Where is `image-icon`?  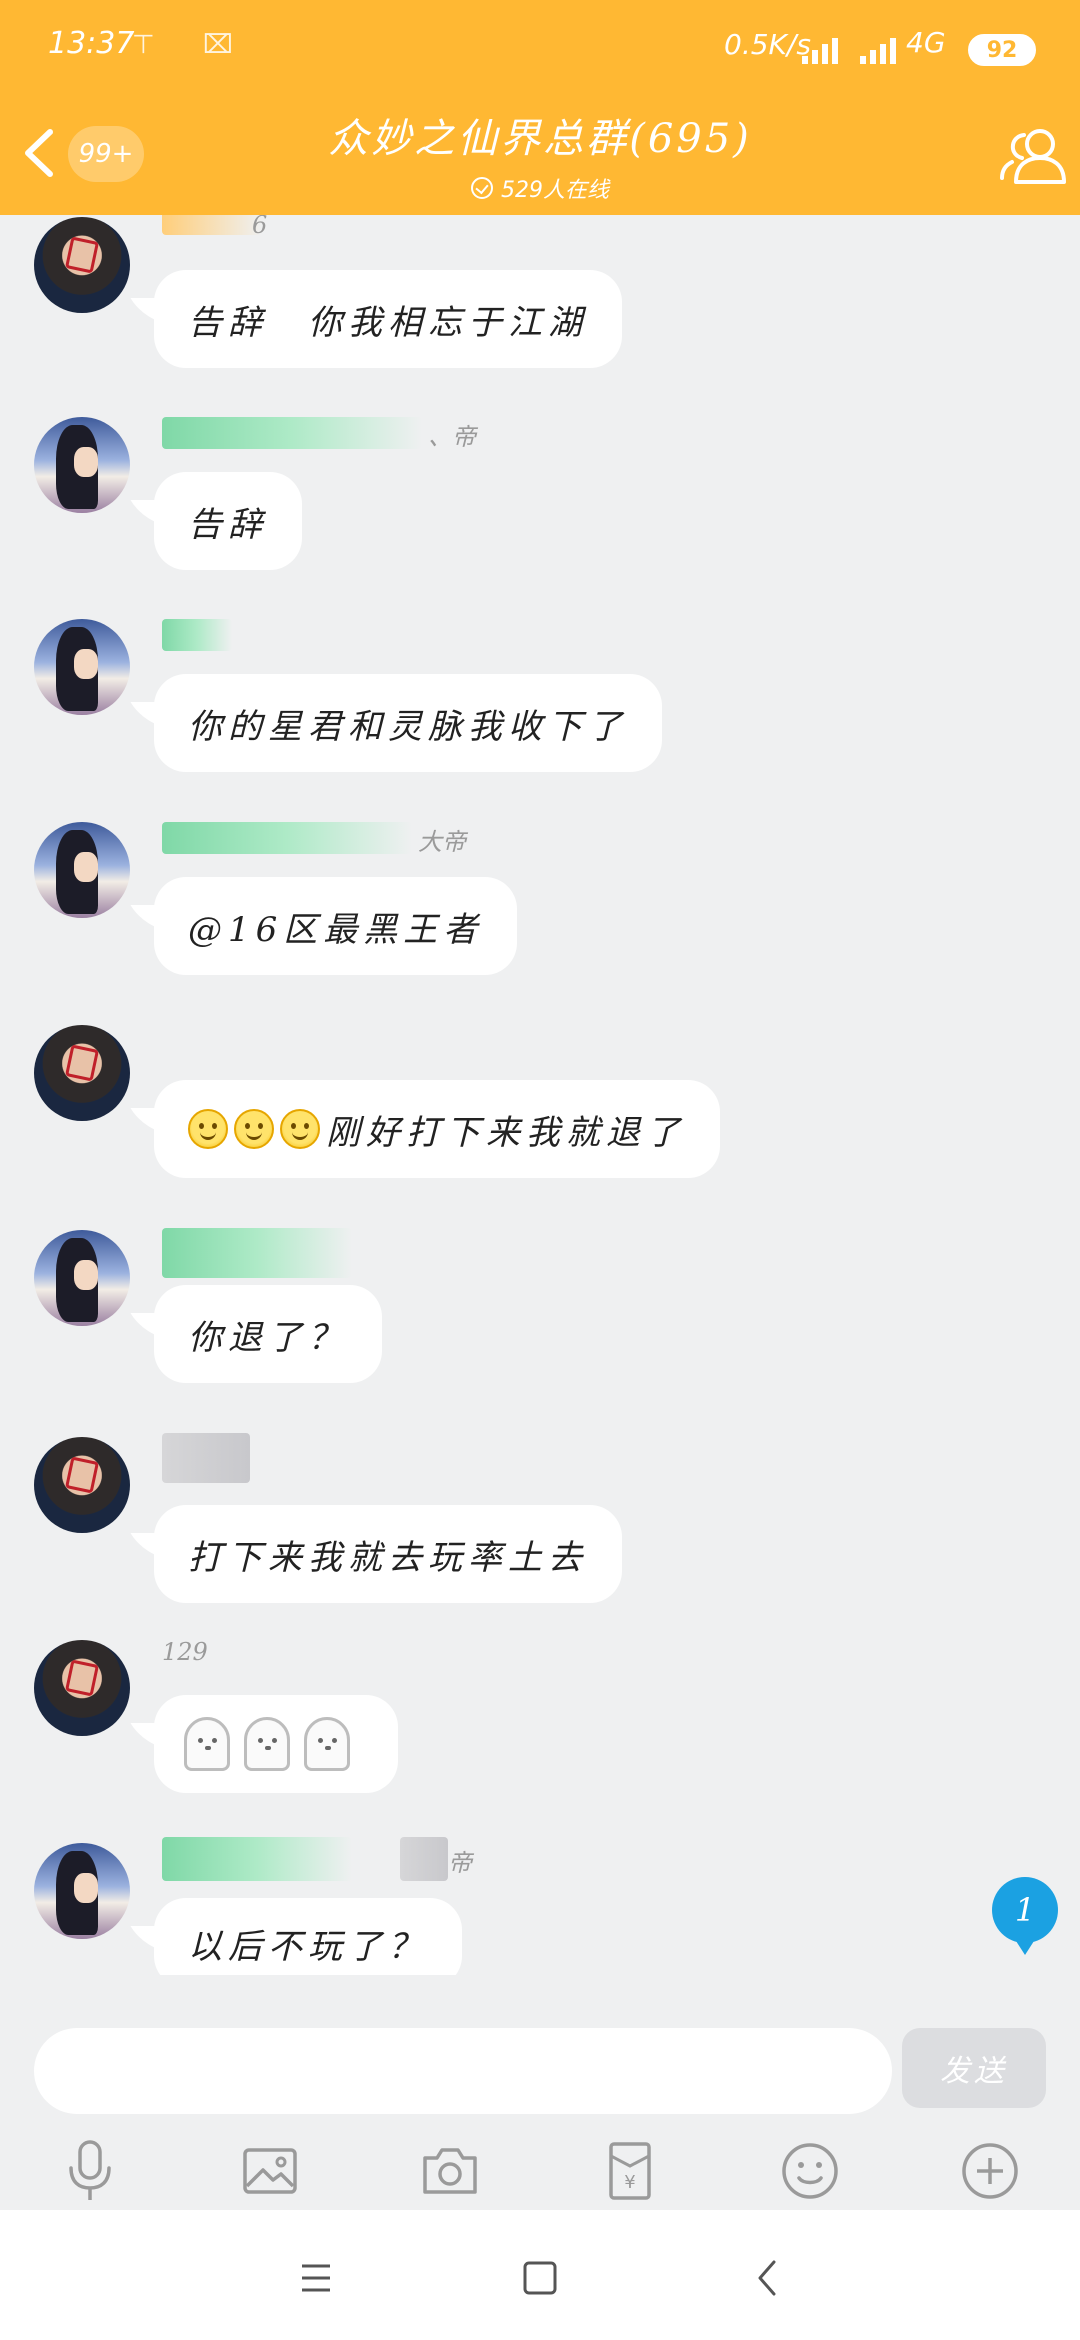
image-icon is located at coordinates (270, 2171).